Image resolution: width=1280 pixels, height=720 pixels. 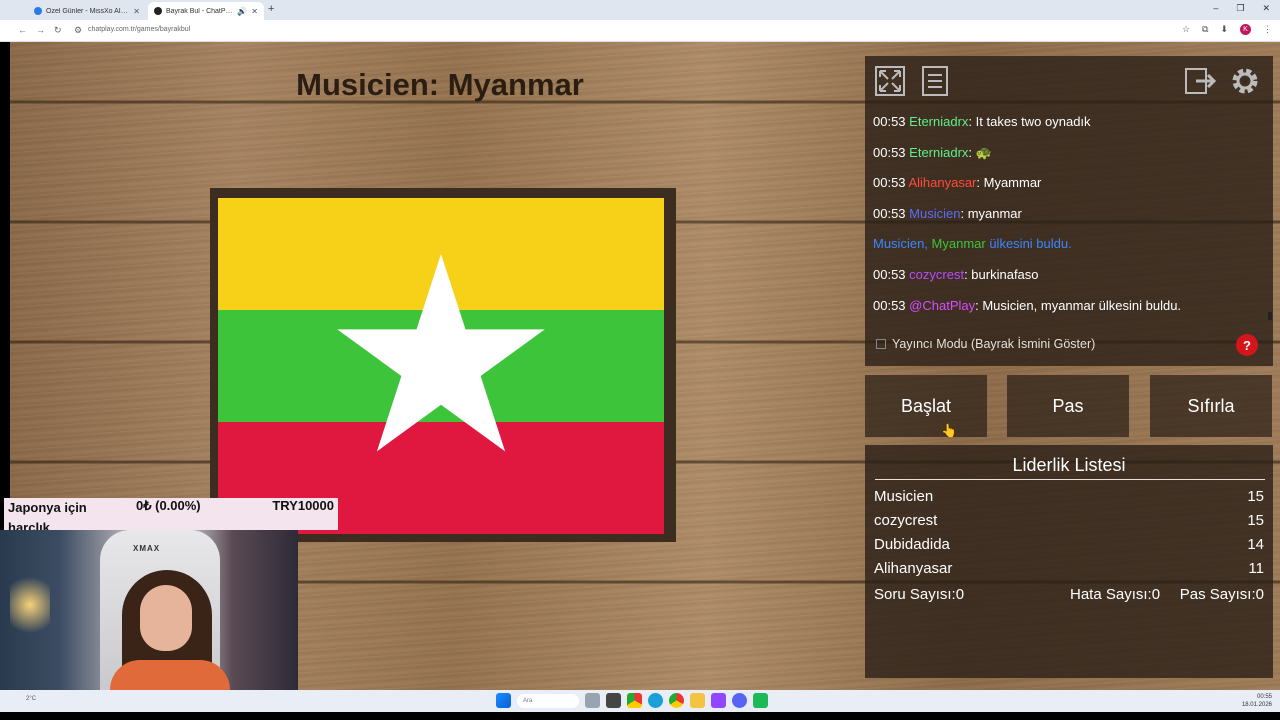 I want to click on reset-button: Sıfırla, so click(x=1211, y=406).